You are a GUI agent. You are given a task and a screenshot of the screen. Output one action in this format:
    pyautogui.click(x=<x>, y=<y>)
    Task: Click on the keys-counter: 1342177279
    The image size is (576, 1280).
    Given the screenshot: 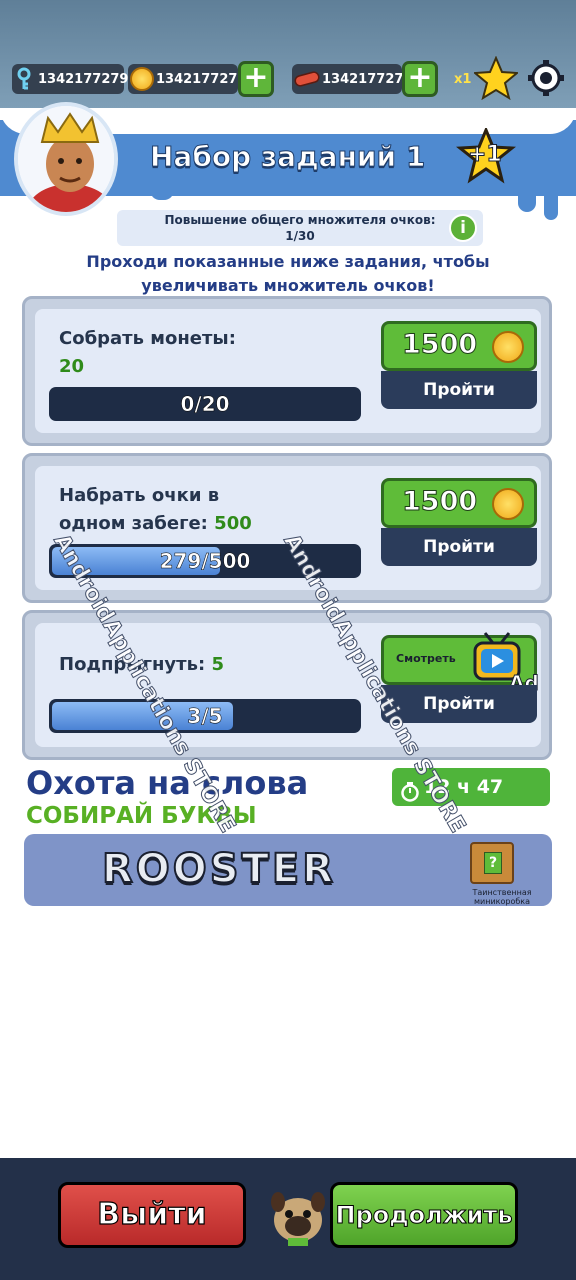 What is the action you would take?
    pyautogui.click(x=70, y=79)
    